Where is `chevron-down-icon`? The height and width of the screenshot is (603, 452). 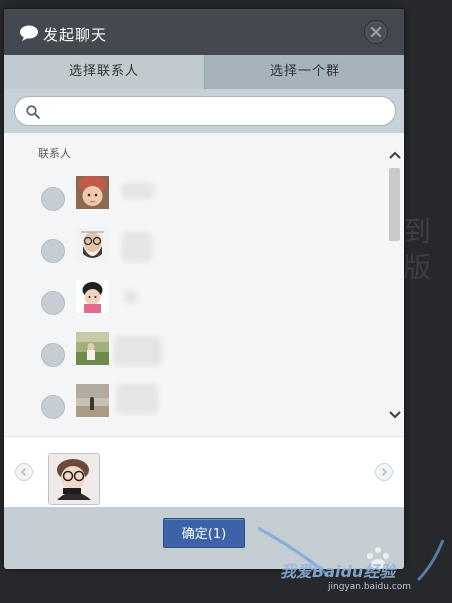
chevron-down-icon is located at coordinates (395, 414).